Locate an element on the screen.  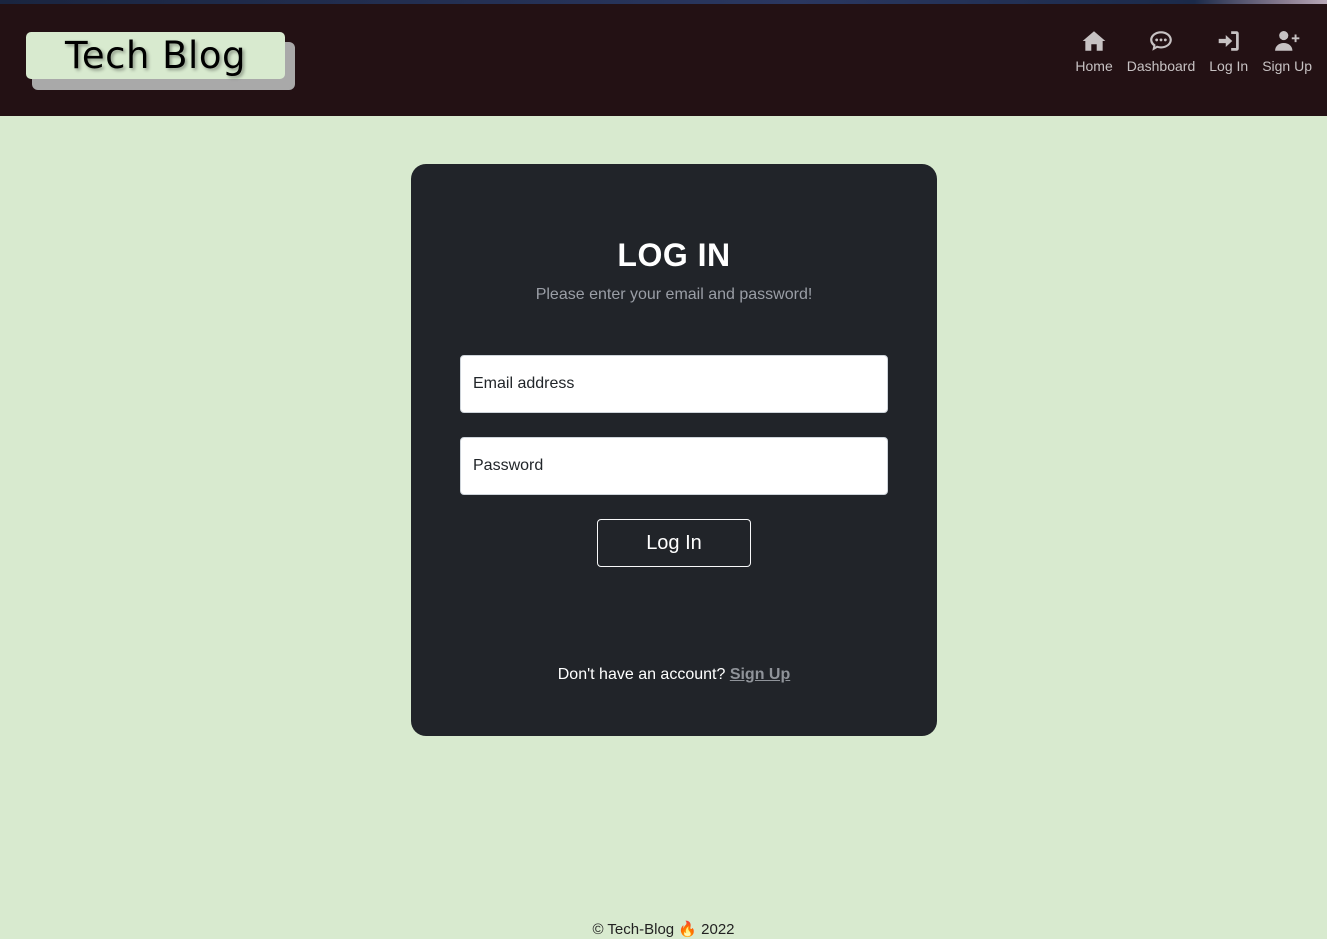
logo-text: Tech Blog is located at coordinates (155, 55).